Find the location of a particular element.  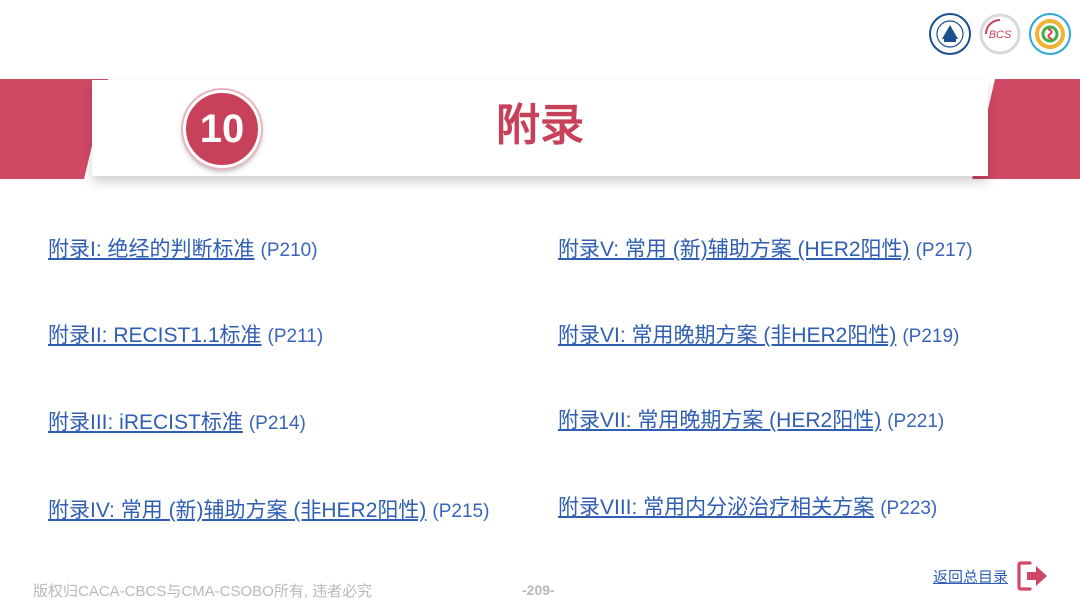

toc-page-ref: (P210) is located at coordinates (289, 250).